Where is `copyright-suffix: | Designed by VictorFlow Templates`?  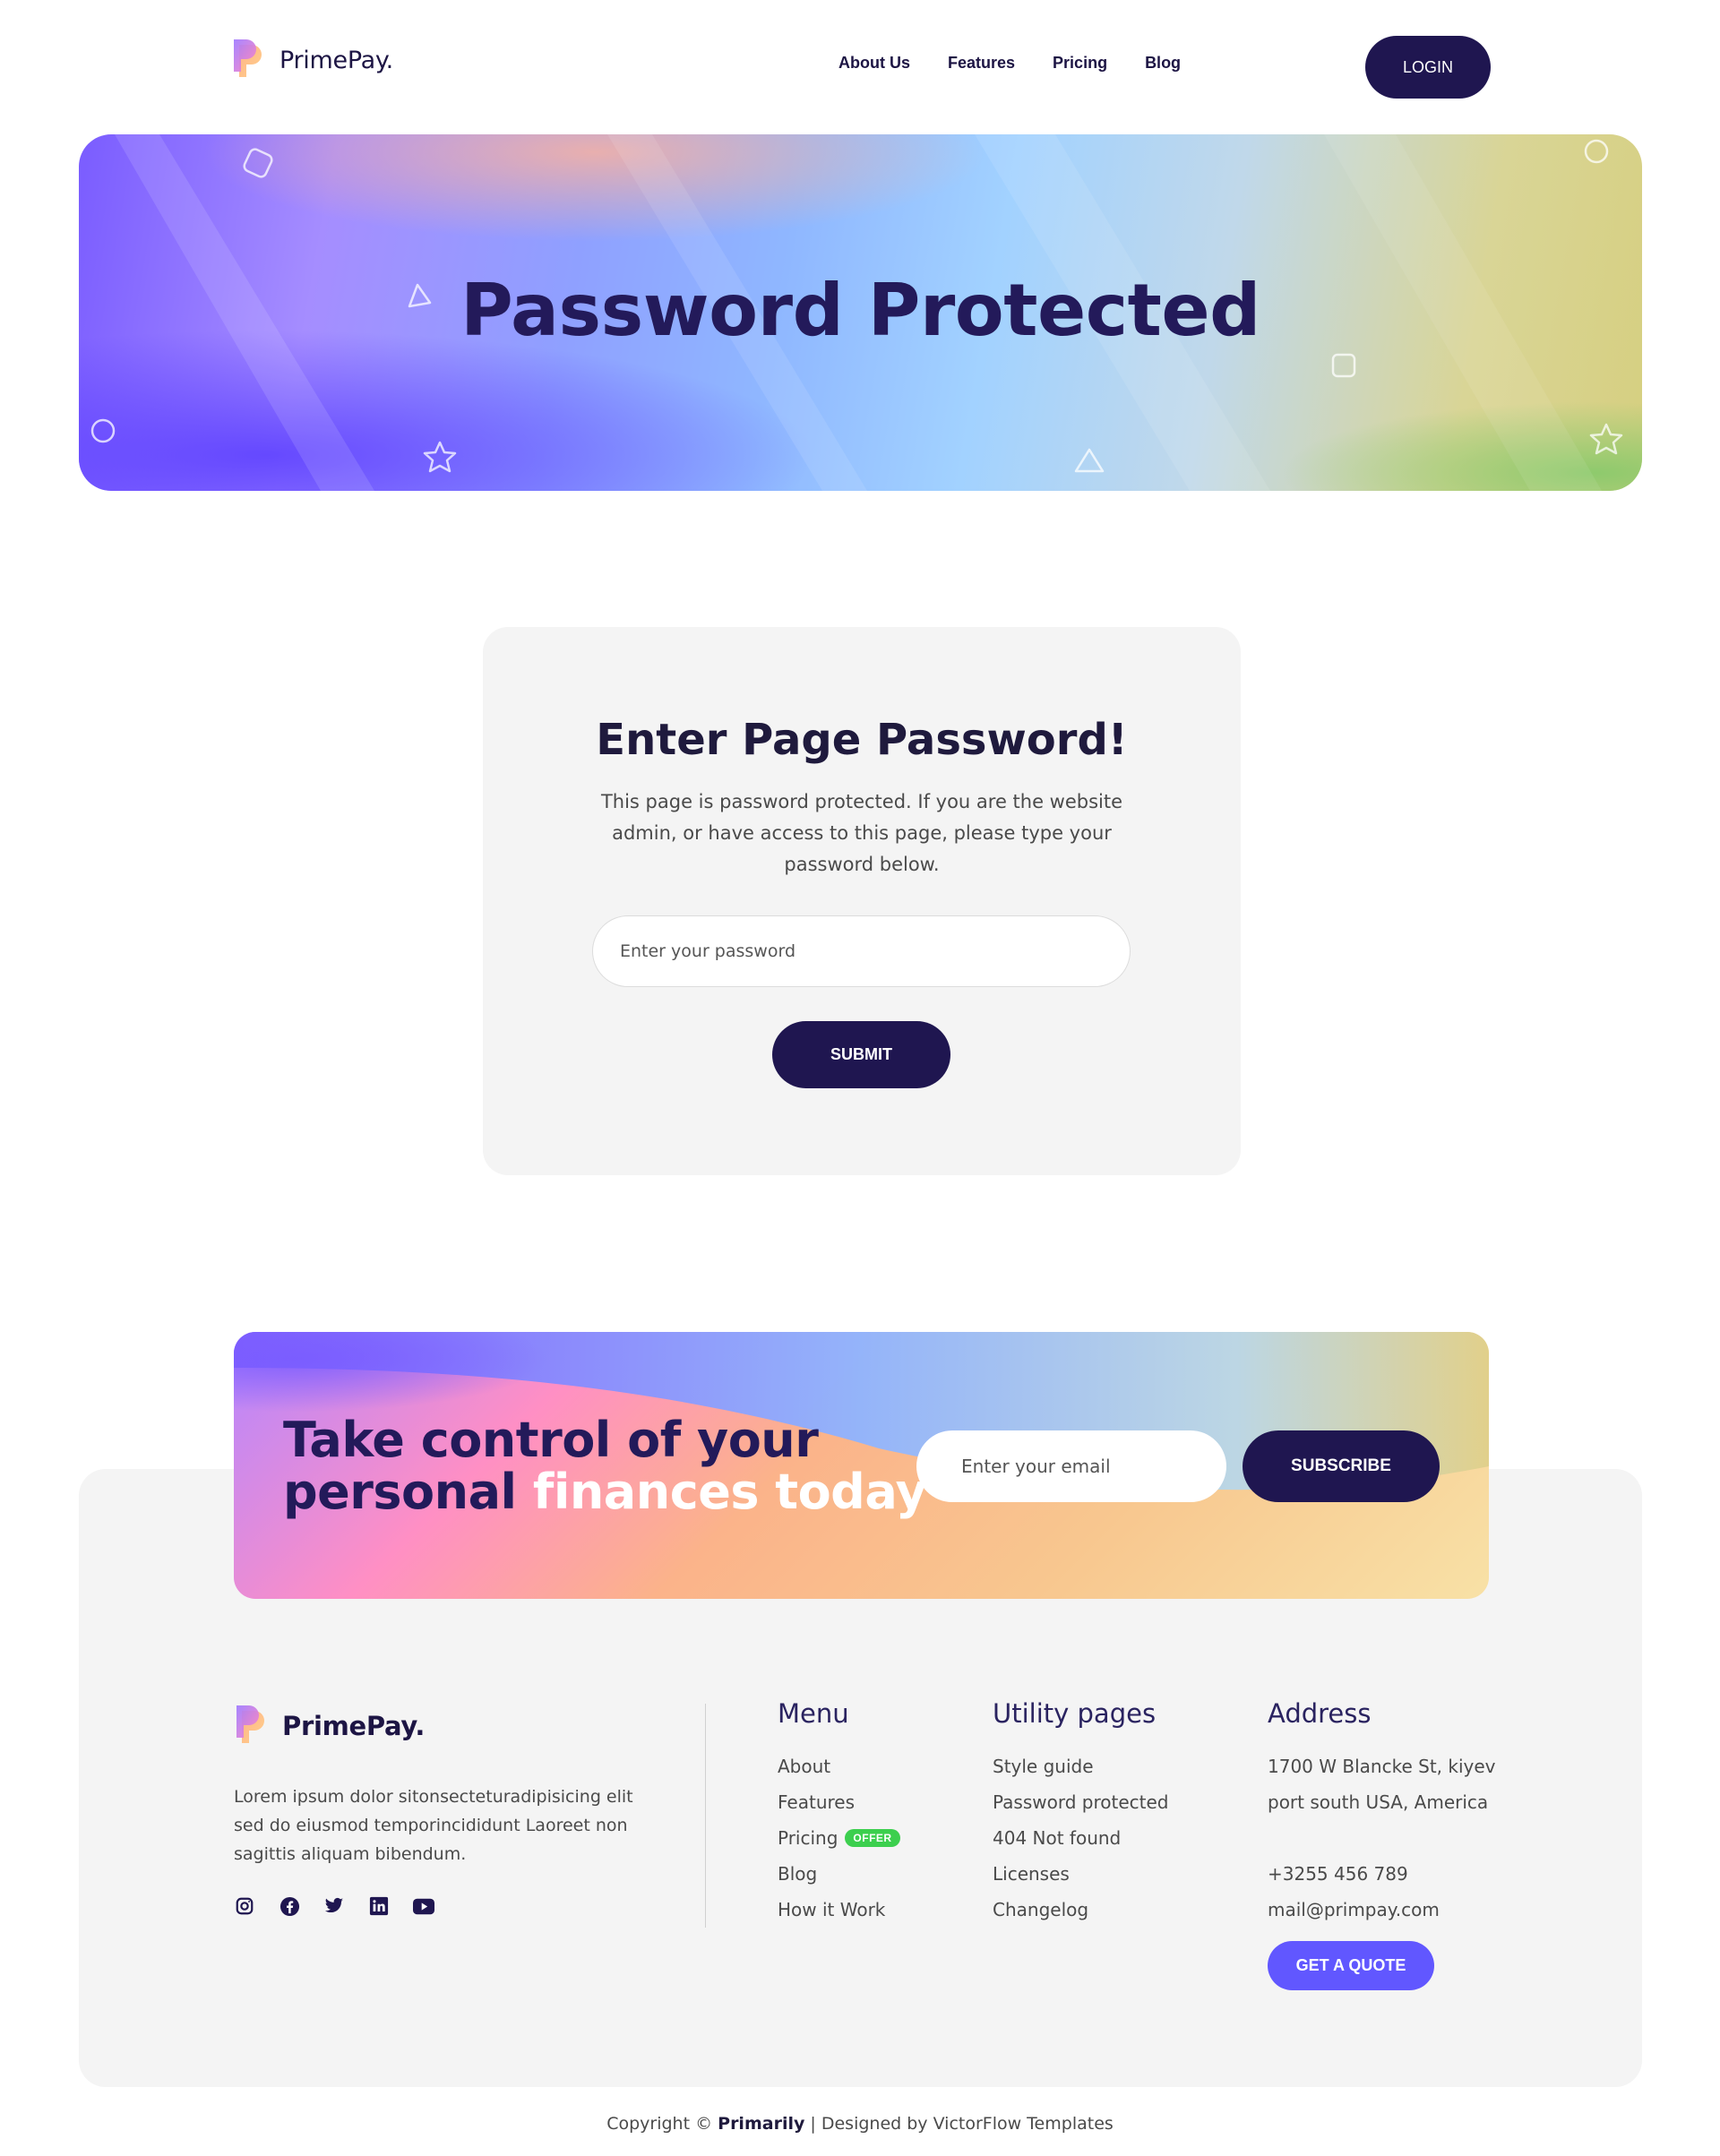
copyright-suffix: | Designed by VictorFlow Templates is located at coordinates (962, 2124).